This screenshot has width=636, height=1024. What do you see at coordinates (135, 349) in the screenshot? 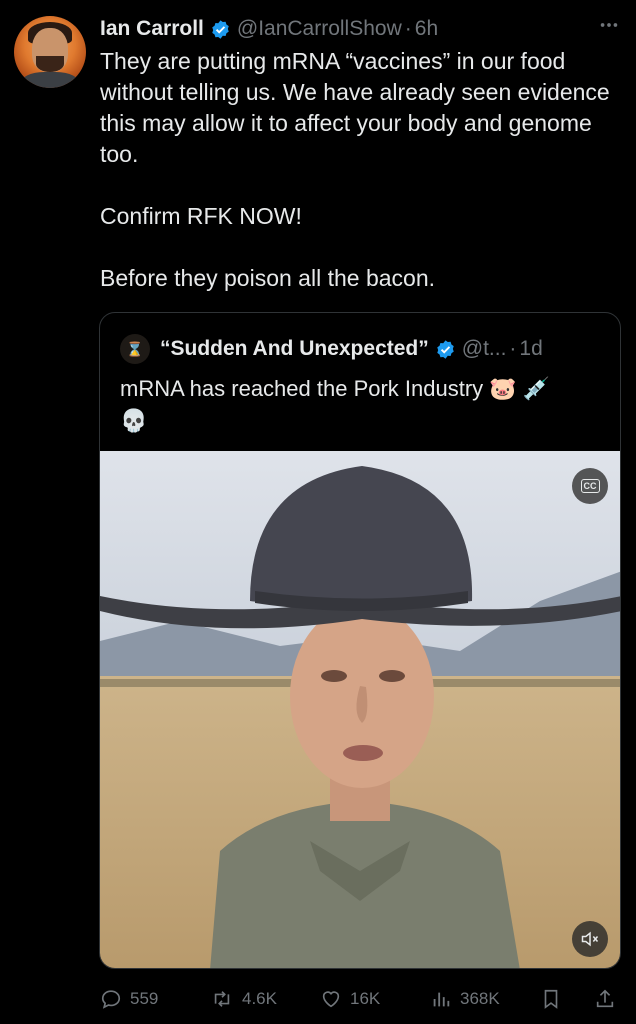
I see `quote-avatar-icon: ⌛` at bounding box center [135, 349].